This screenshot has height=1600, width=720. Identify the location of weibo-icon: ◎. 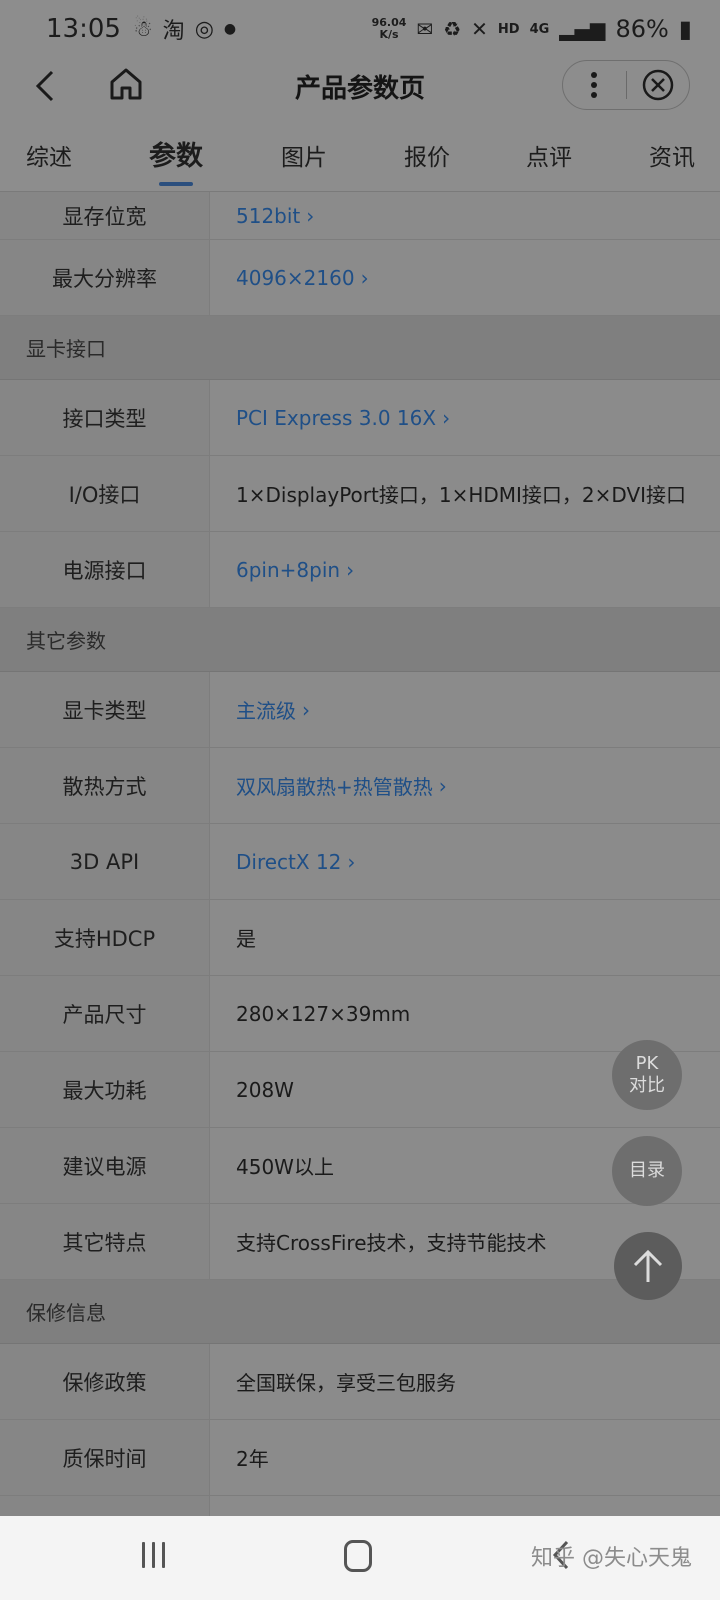
(204, 29).